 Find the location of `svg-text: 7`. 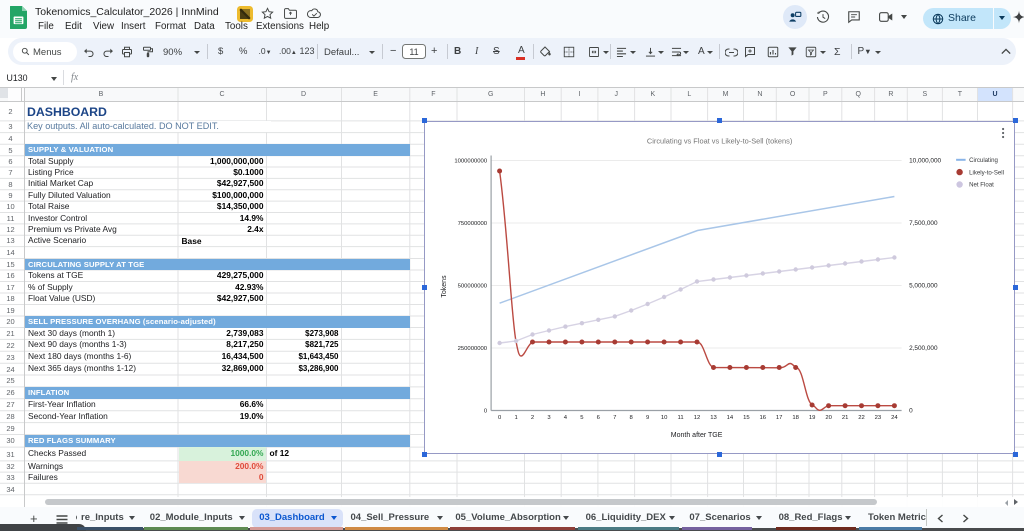

svg-text: 7 is located at coordinates (615, 418).